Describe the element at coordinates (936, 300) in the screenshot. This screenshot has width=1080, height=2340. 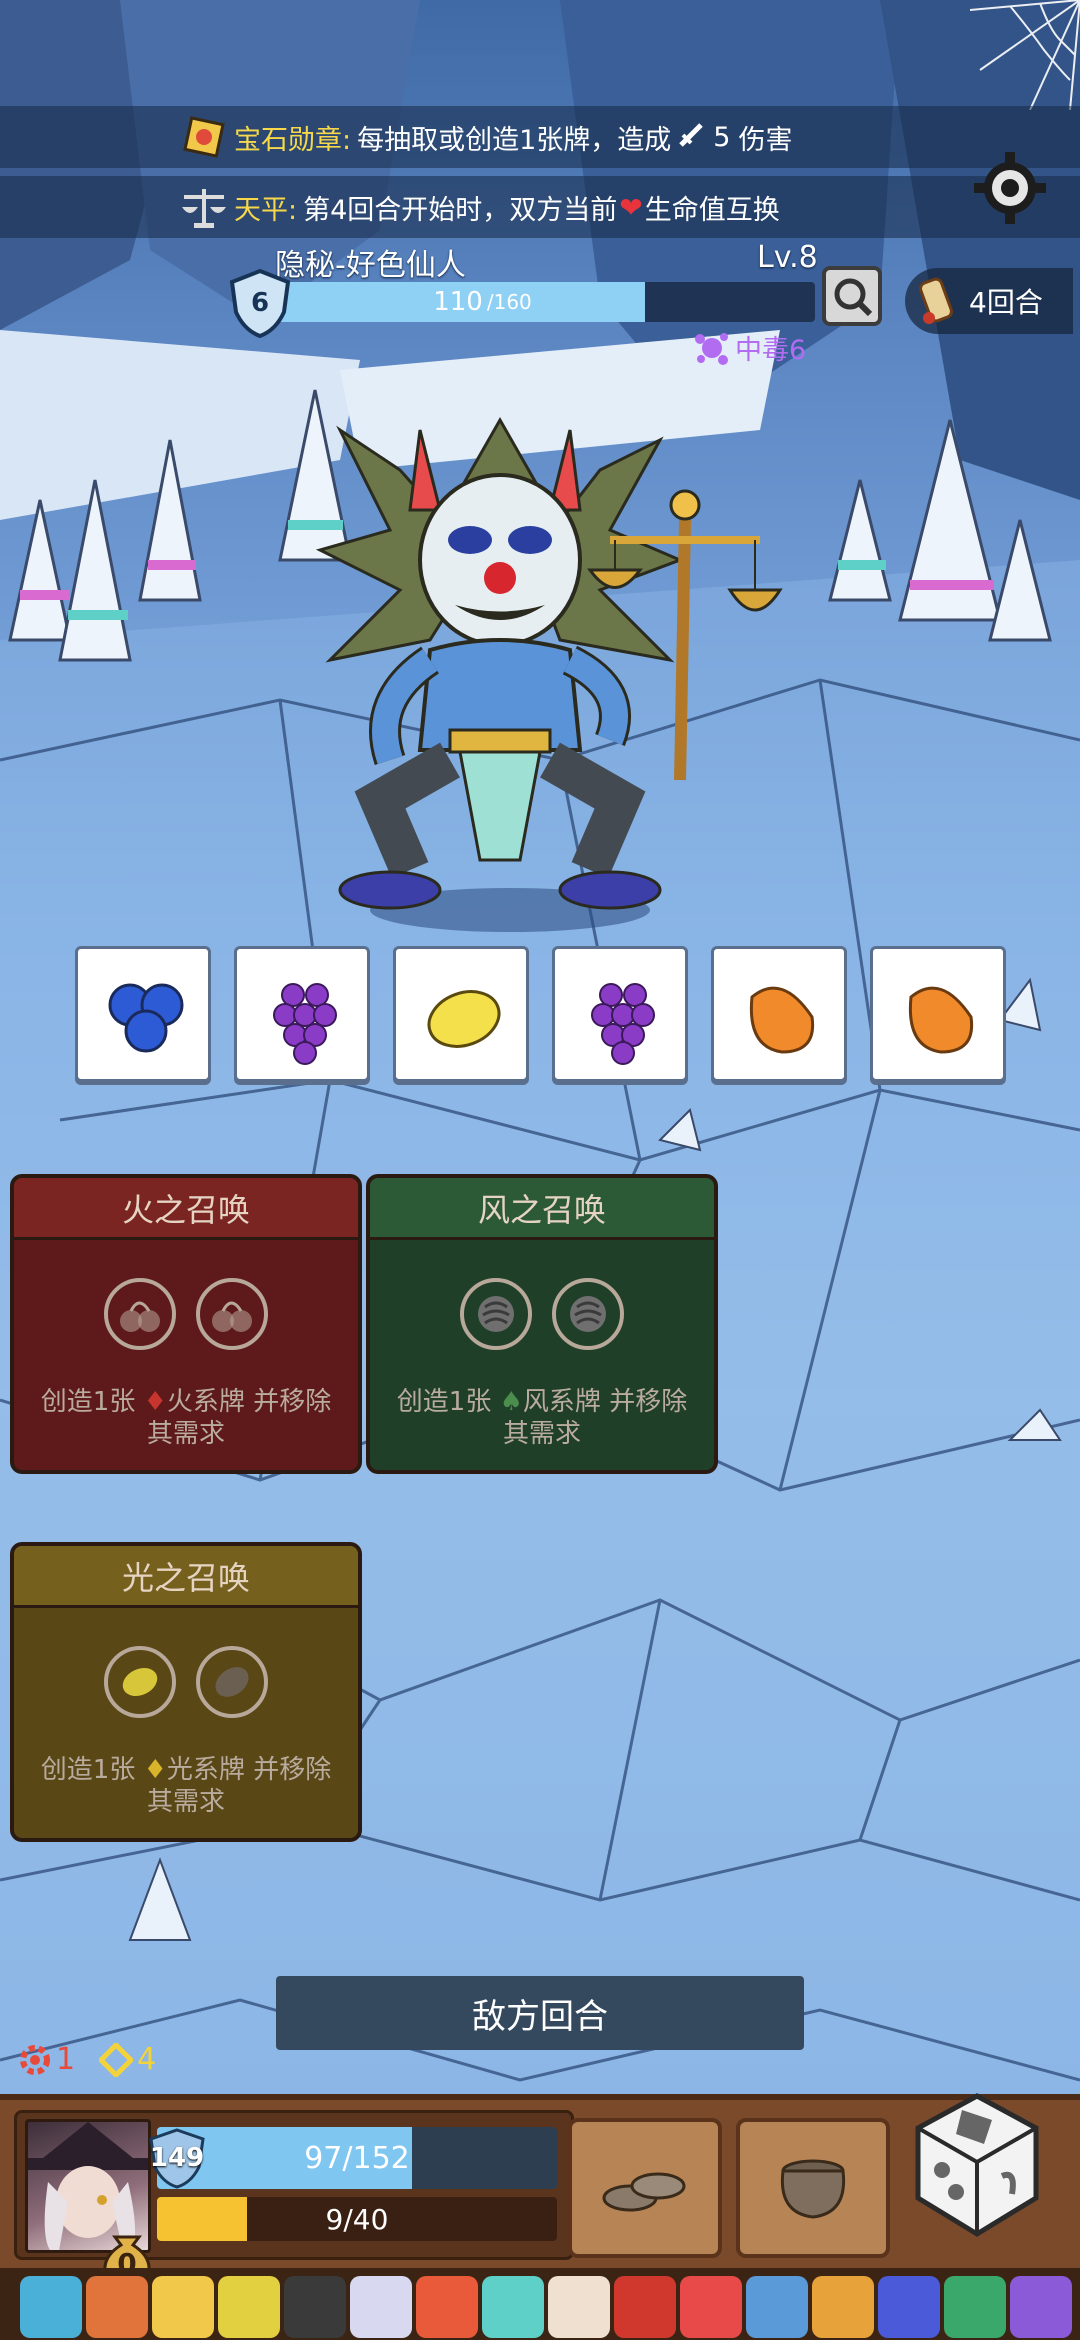
I see `scroll-icon` at that location.